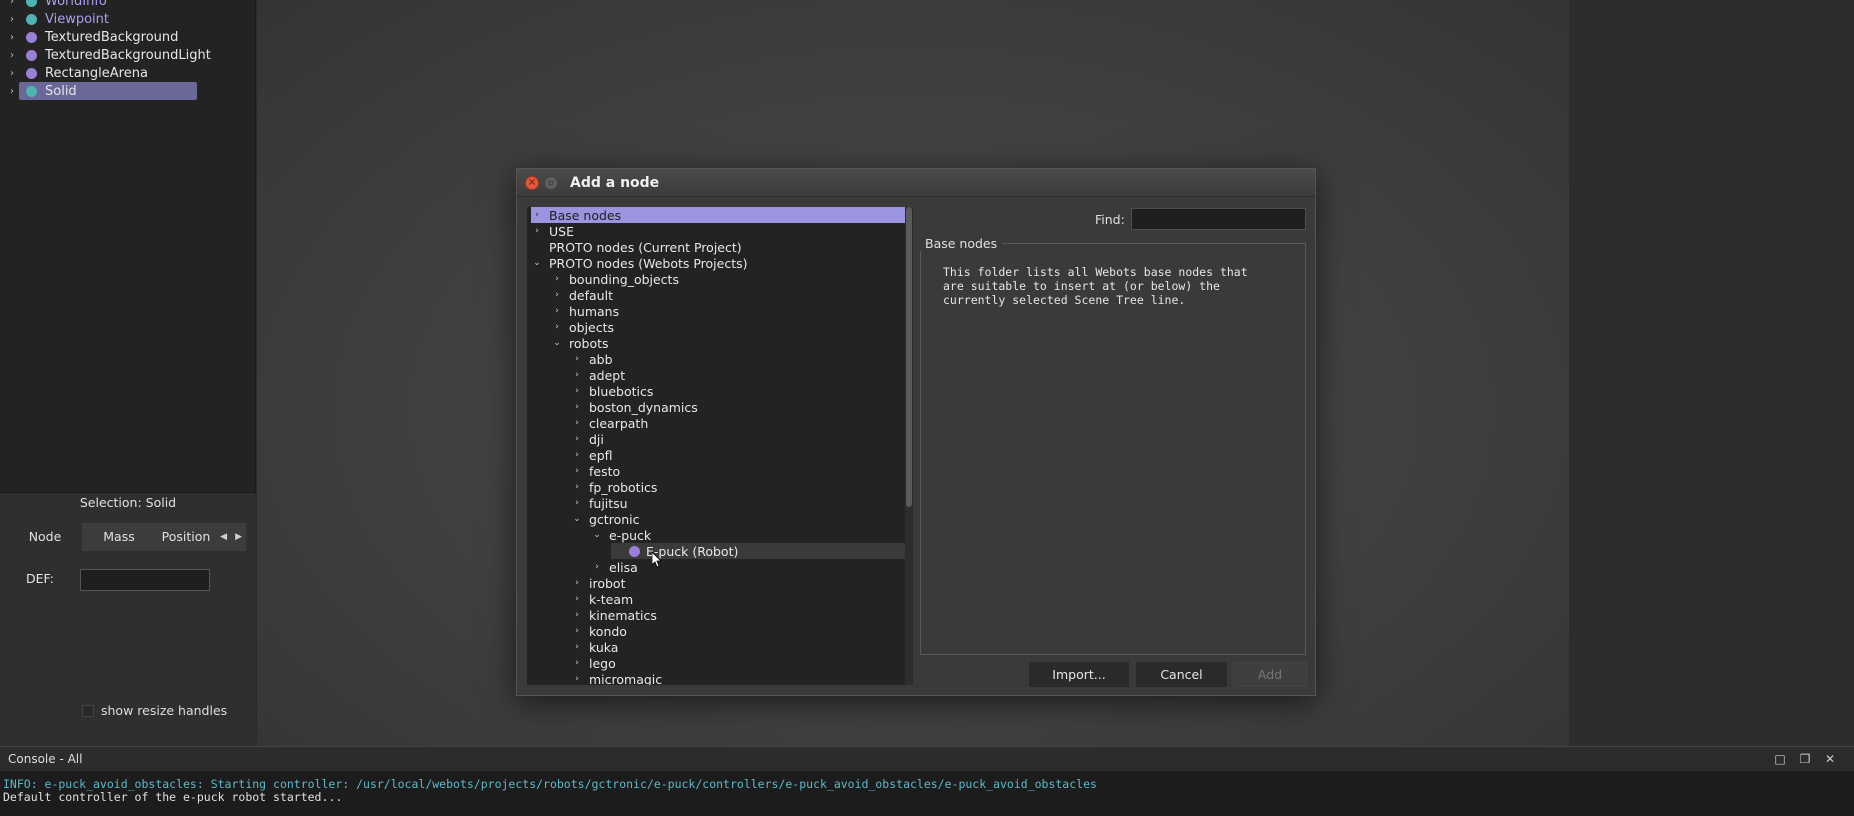 This screenshot has height=816, width=1854. I want to click on mouse-cursor-icon, so click(657, 560).